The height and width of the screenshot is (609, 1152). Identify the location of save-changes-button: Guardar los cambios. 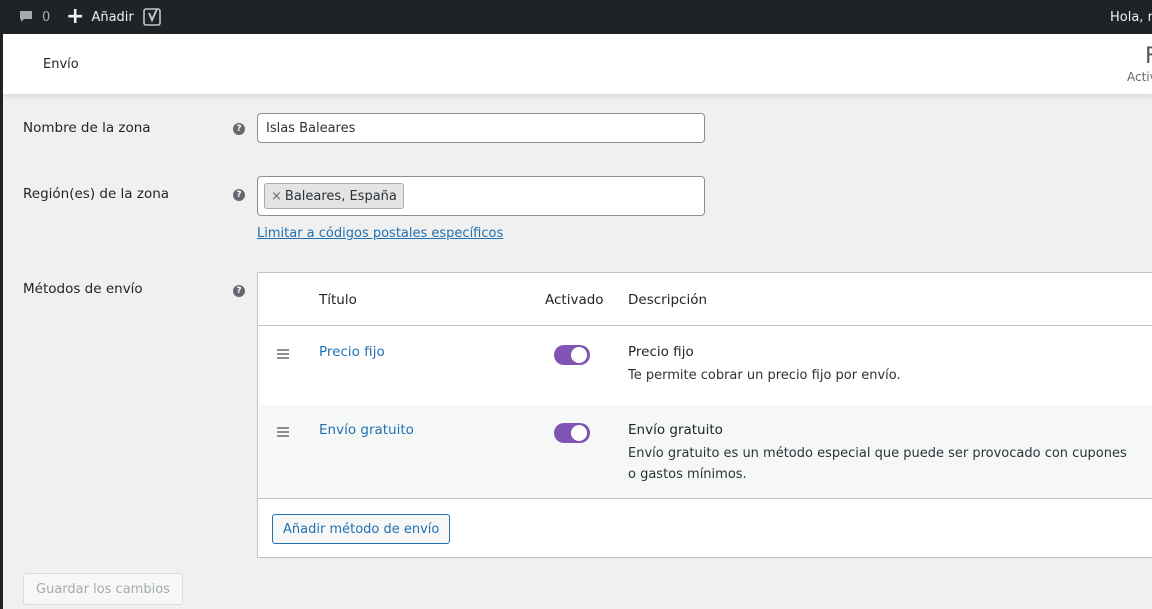
(103, 589).